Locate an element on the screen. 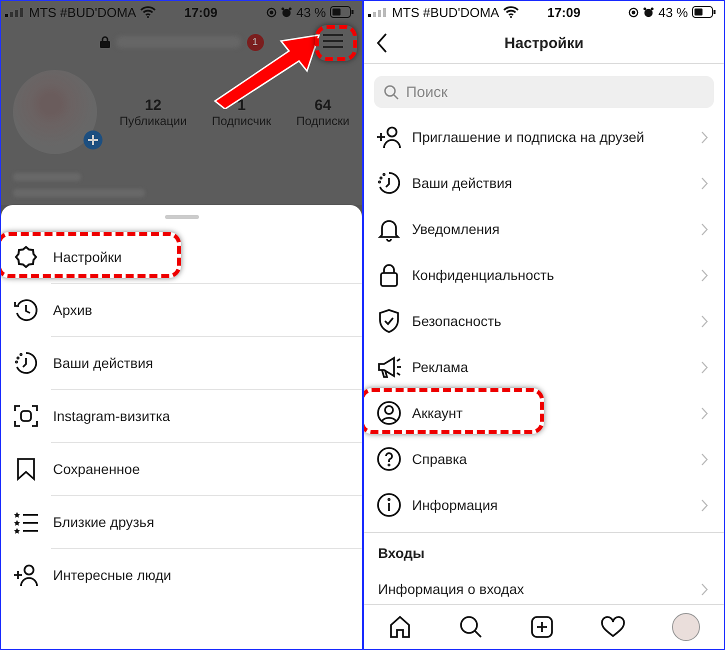  scan-frame-icon is located at coordinates (26, 415).